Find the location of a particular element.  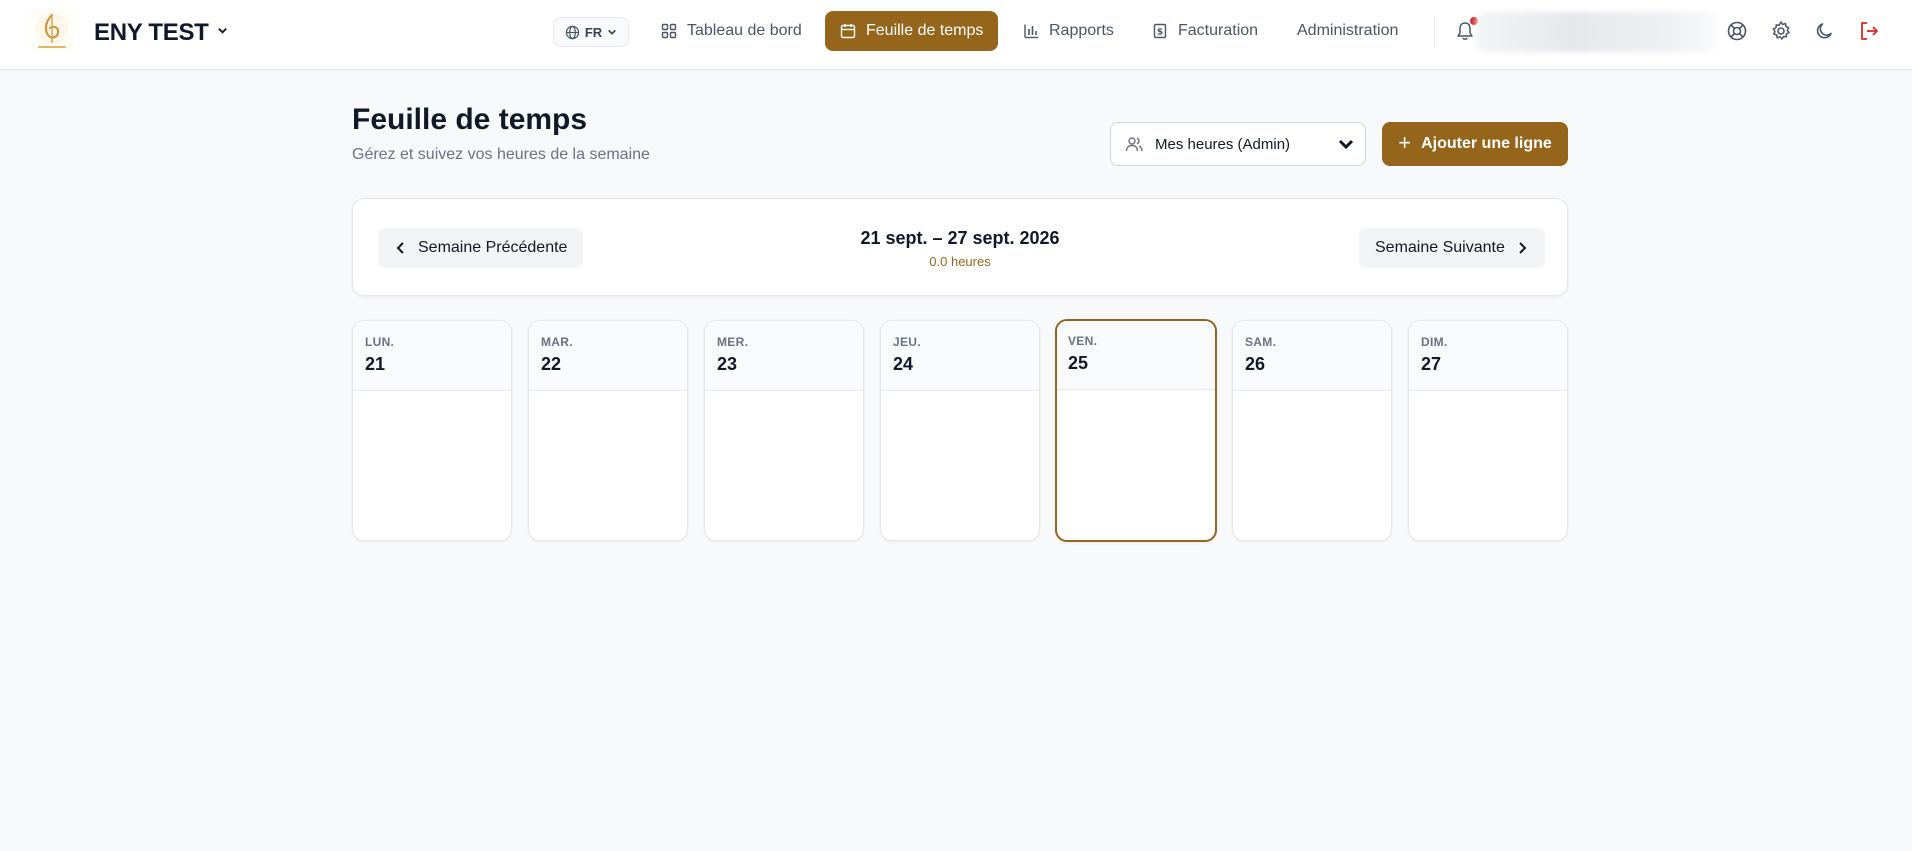

next-week-label: Semaine Suivante is located at coordinates (1440, 247).